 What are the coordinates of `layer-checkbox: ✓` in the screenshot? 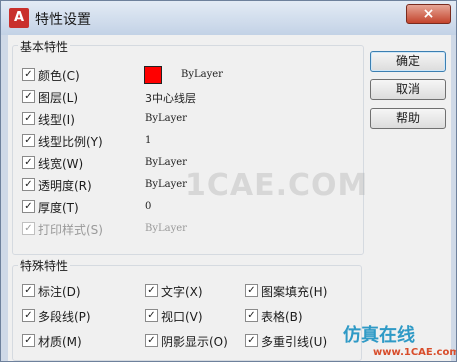 It's located at (28, 96).